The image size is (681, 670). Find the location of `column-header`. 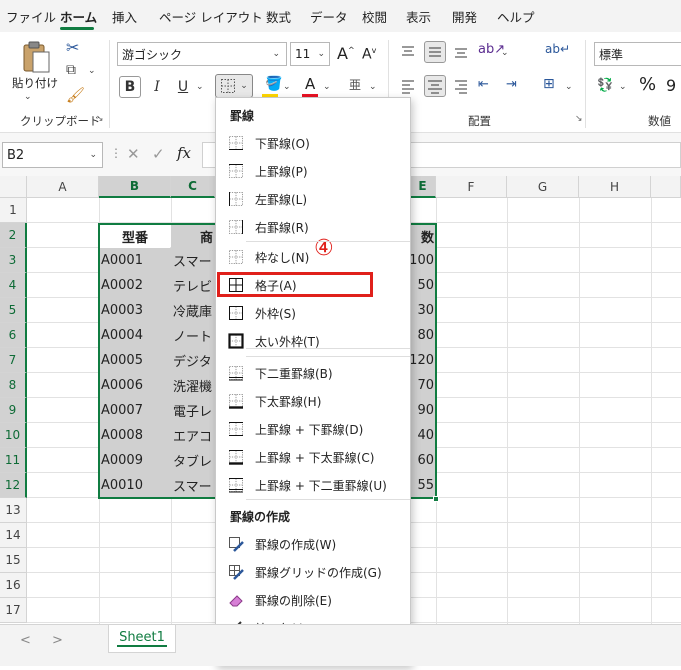

column-header is located at coordinates (666, 187).